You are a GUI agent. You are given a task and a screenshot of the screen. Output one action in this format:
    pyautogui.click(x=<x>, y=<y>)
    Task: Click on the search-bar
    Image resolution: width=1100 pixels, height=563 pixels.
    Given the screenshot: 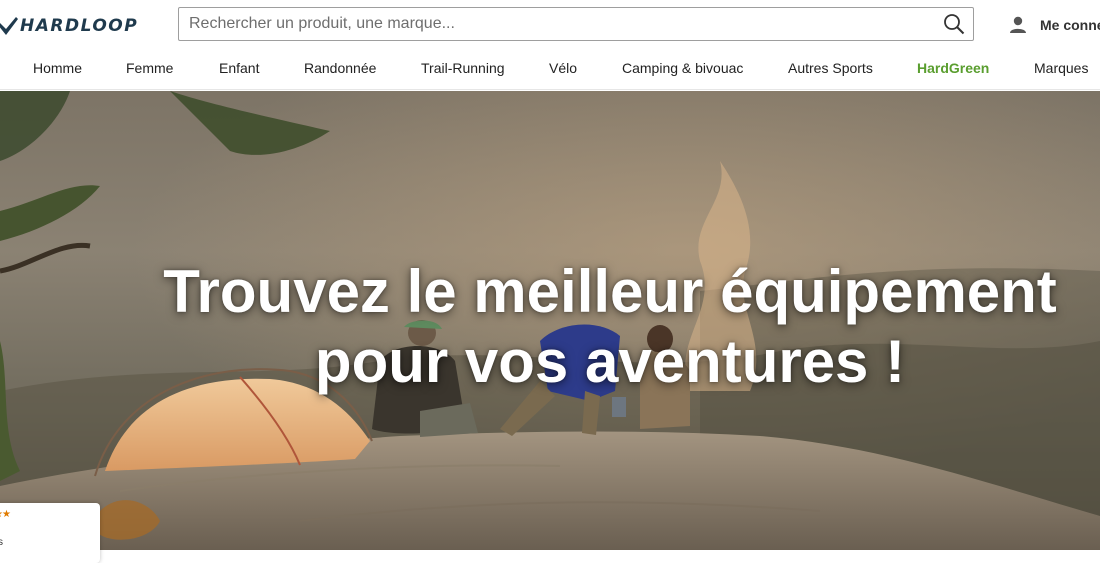 What is the action you would take?
    pyautogui.click(x=576, y=24)
    